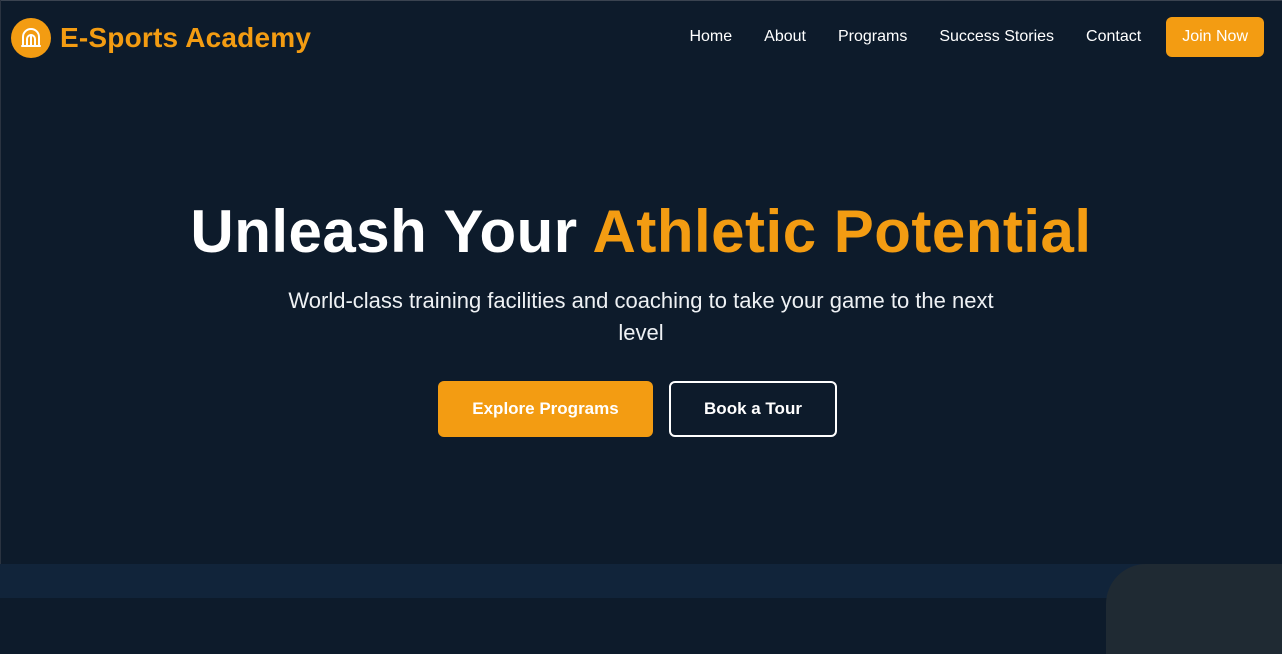 This screenshot has width=1282, height=654. What do you see at coordinates (641, 581) in the screenshot?
I see `next-section-band` at bounding box center [641, 581].